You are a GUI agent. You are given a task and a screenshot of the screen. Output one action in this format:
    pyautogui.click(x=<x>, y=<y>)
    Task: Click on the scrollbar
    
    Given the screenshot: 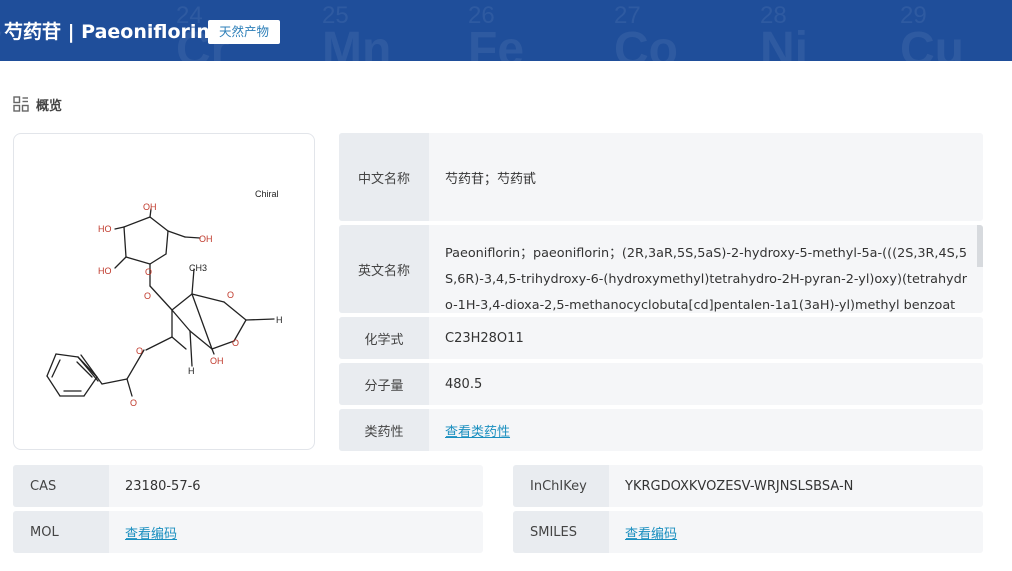 What is the action you would take?
    pyautogui.click(x=980, y=246)
    